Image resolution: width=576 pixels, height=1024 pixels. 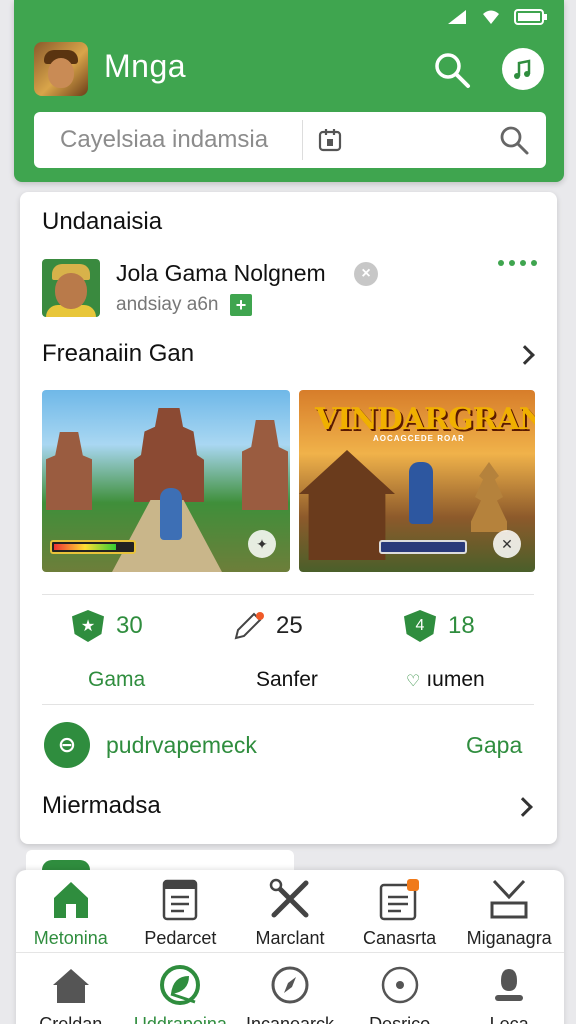 I want to click on battery-icon, so click(x=530, y=17).